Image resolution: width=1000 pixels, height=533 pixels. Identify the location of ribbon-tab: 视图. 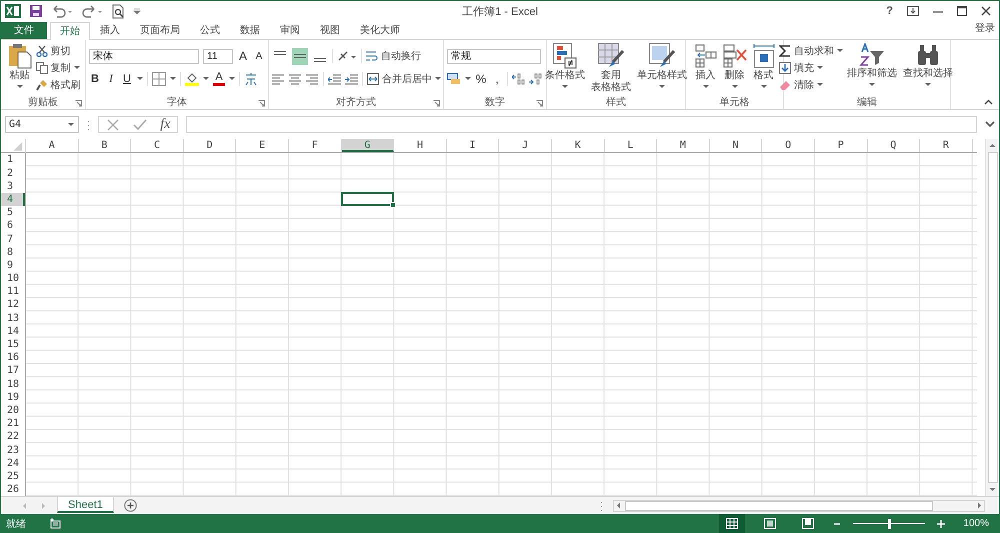
(330, 30).